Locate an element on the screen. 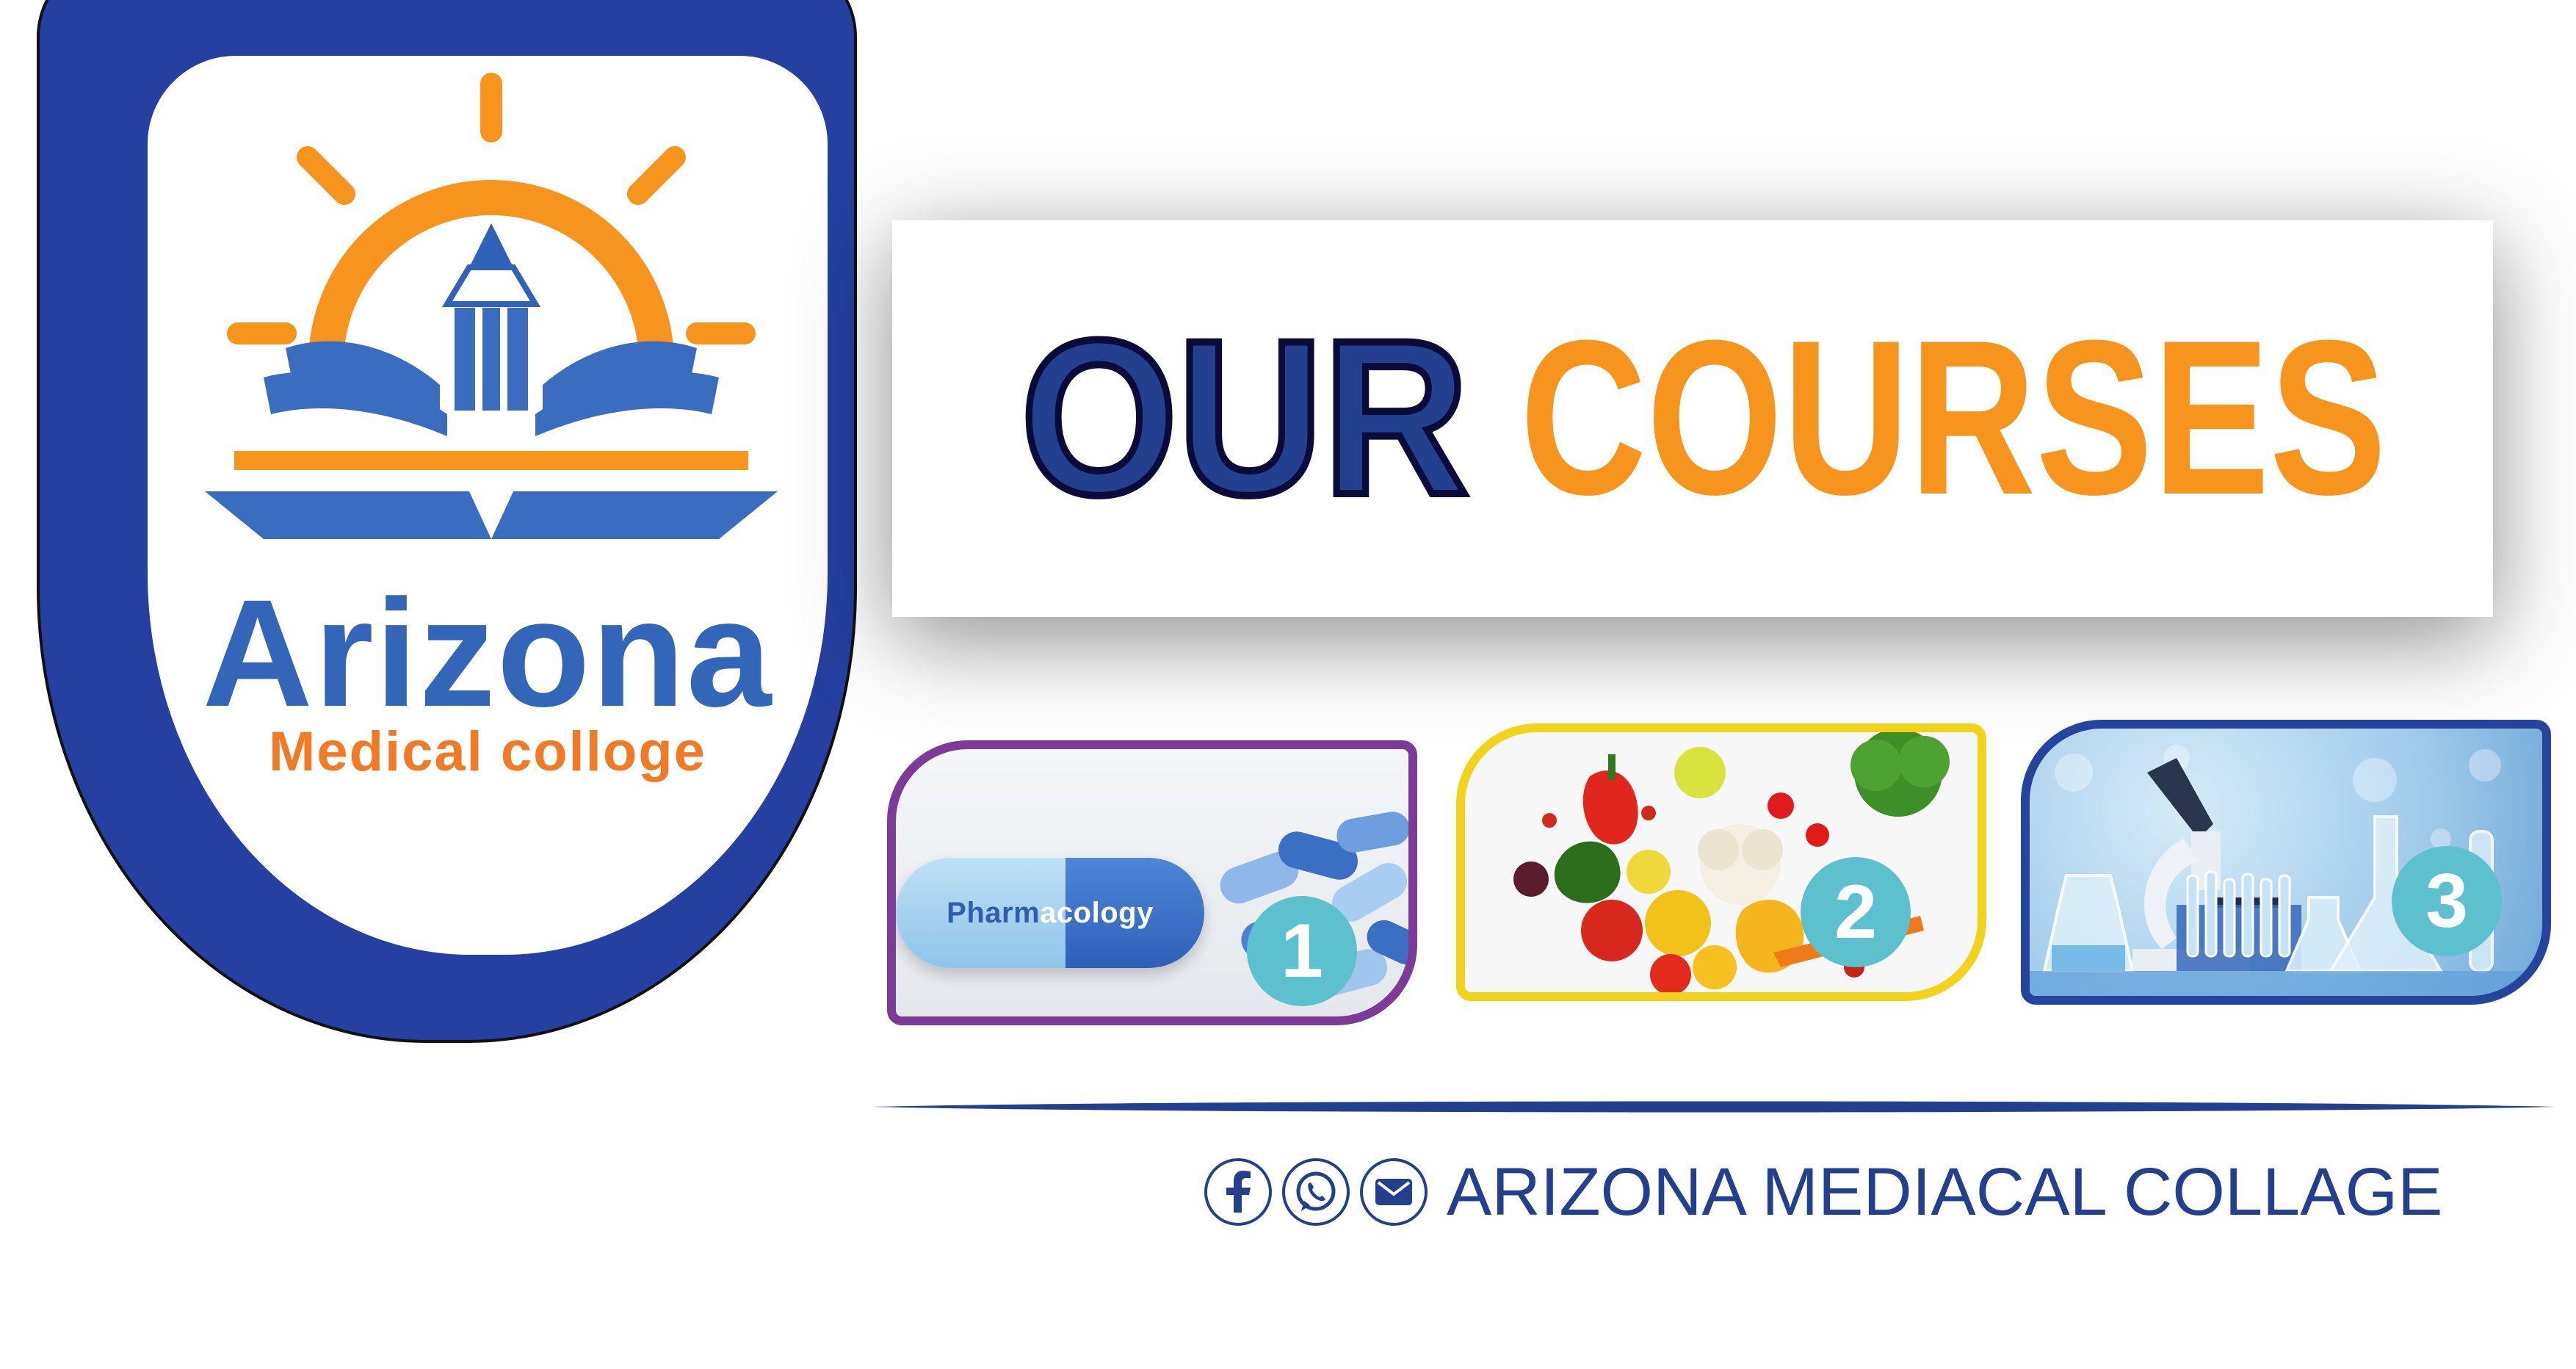 The height and width of the screenshot is (1369, 2576). course-number-badge: 2 is located at coordinates (1856, 912).